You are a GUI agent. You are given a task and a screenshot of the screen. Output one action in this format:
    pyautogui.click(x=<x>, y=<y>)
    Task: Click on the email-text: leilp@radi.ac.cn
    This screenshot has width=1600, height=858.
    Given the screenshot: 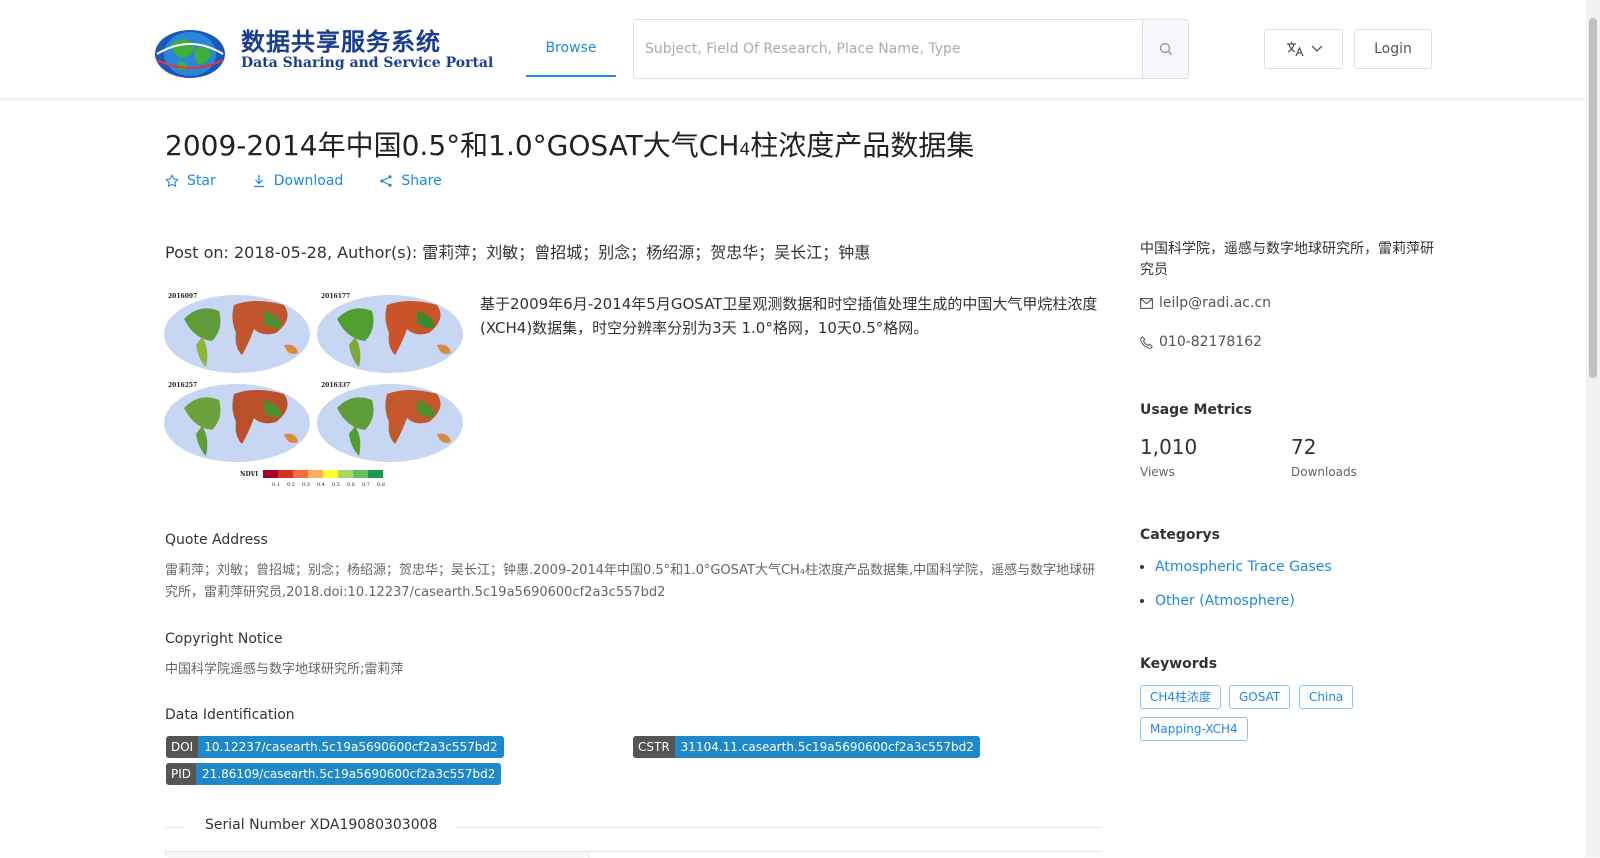 What is the action you would take?
    pyautogui.click(x=1215, y=303)
    